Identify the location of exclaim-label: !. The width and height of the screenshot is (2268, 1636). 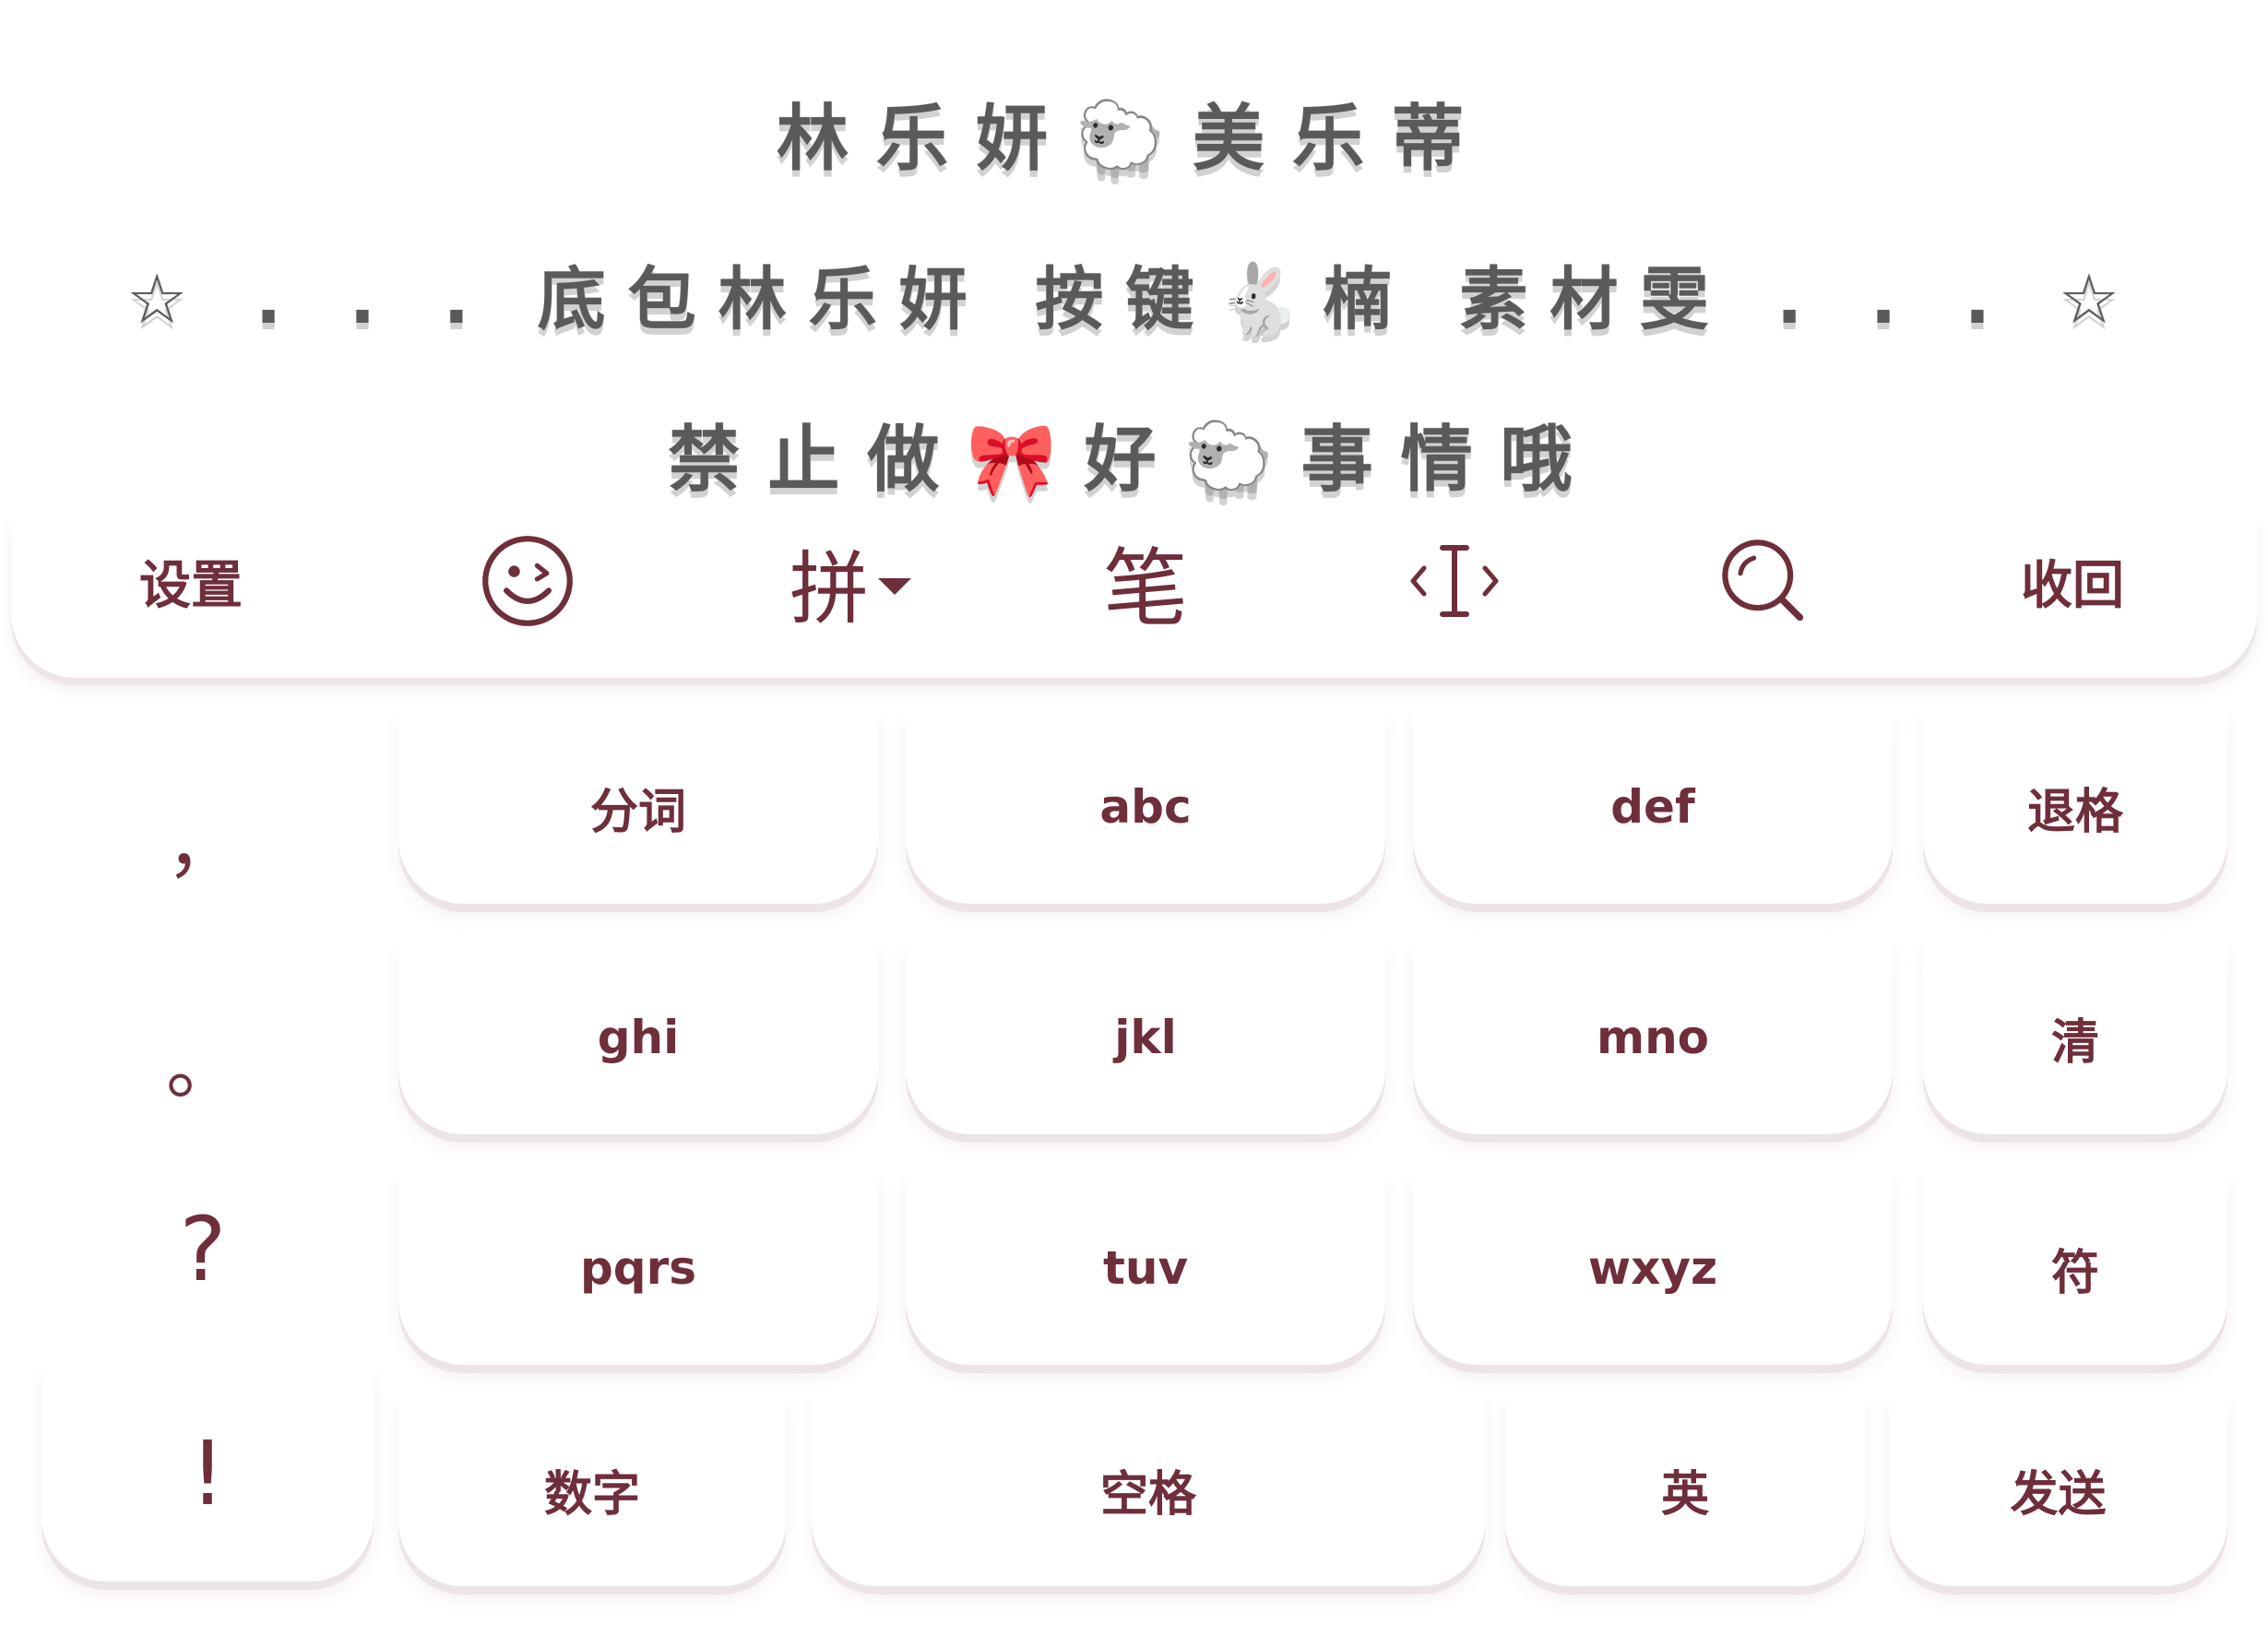
(207, 1473).